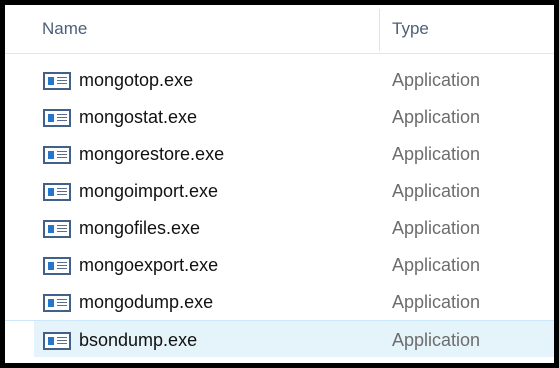 Image resolution: width=559 pixels, height=368 pixels. Describe the element at coordinates (151, 154) in the screenshot. I see `file-name: mongorestore.exe` at that location.